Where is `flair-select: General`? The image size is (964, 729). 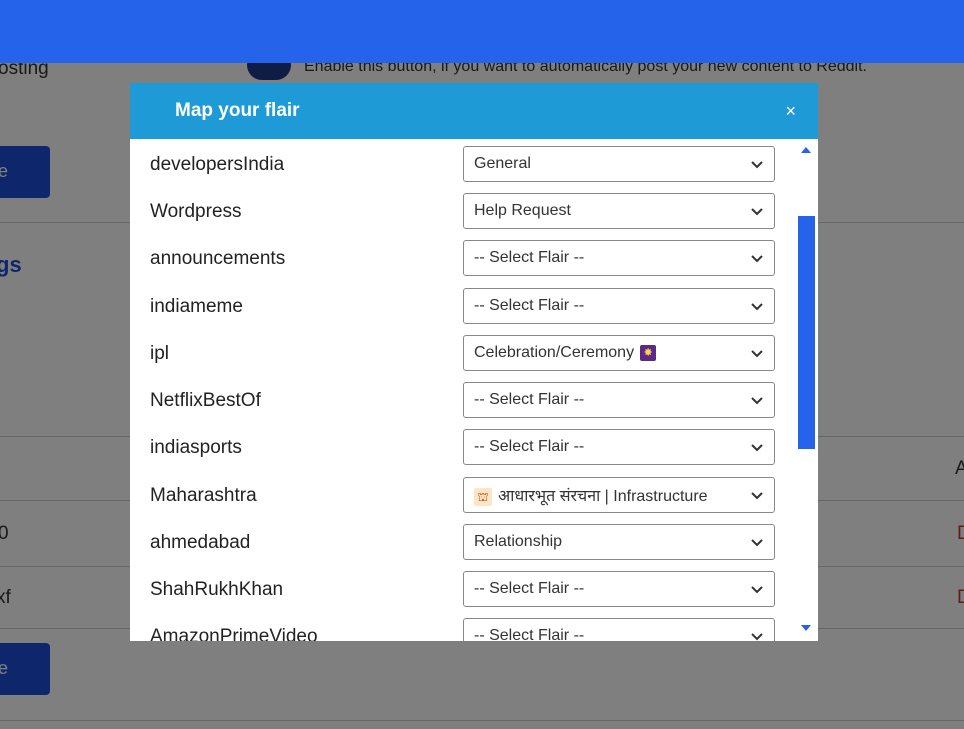
flair-select: General is located at coordinates (619, 164).